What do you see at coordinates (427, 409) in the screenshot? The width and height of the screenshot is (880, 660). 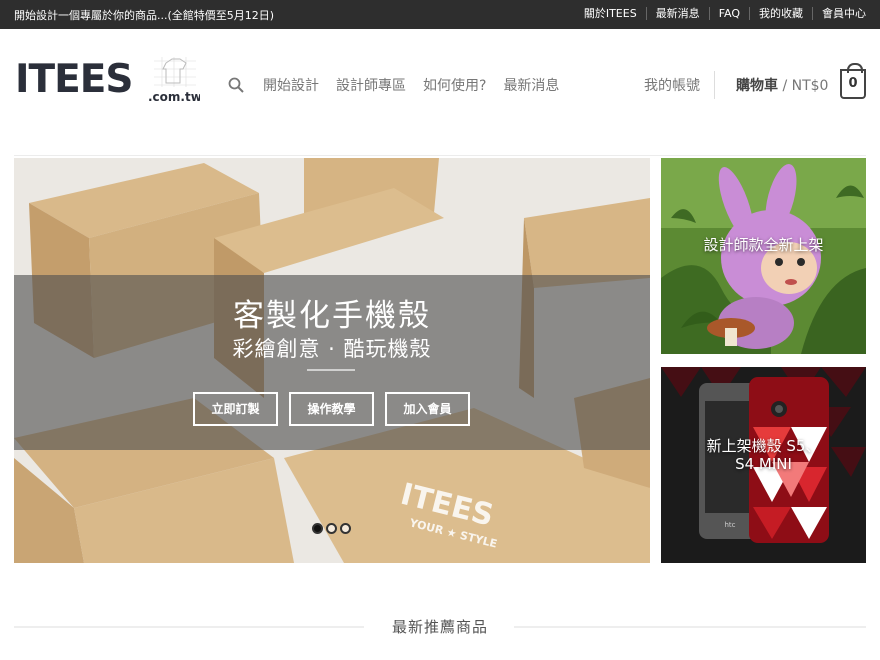 I see `join-member-button: 加入會員` at bounding box center [427, 409].